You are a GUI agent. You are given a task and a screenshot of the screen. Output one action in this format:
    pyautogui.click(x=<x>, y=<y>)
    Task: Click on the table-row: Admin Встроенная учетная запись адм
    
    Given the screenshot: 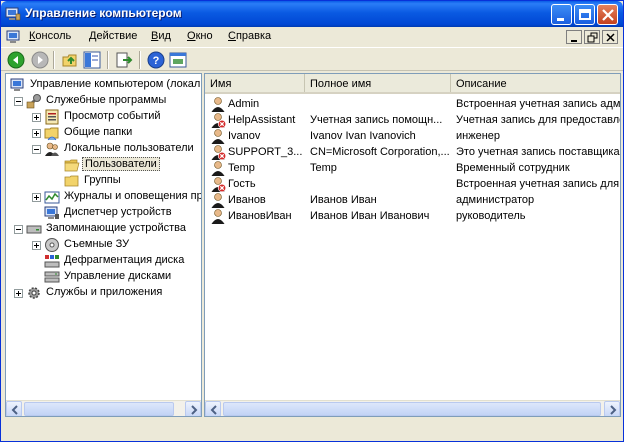 What is the action you would take?
    pyautogui.click(x=412, y=104)
    